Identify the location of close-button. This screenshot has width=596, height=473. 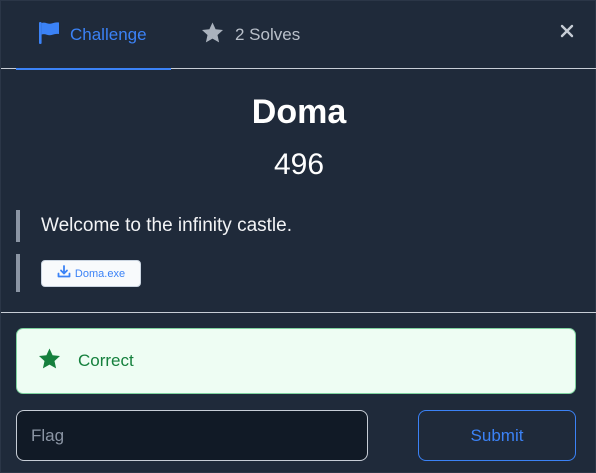
(567, 33).